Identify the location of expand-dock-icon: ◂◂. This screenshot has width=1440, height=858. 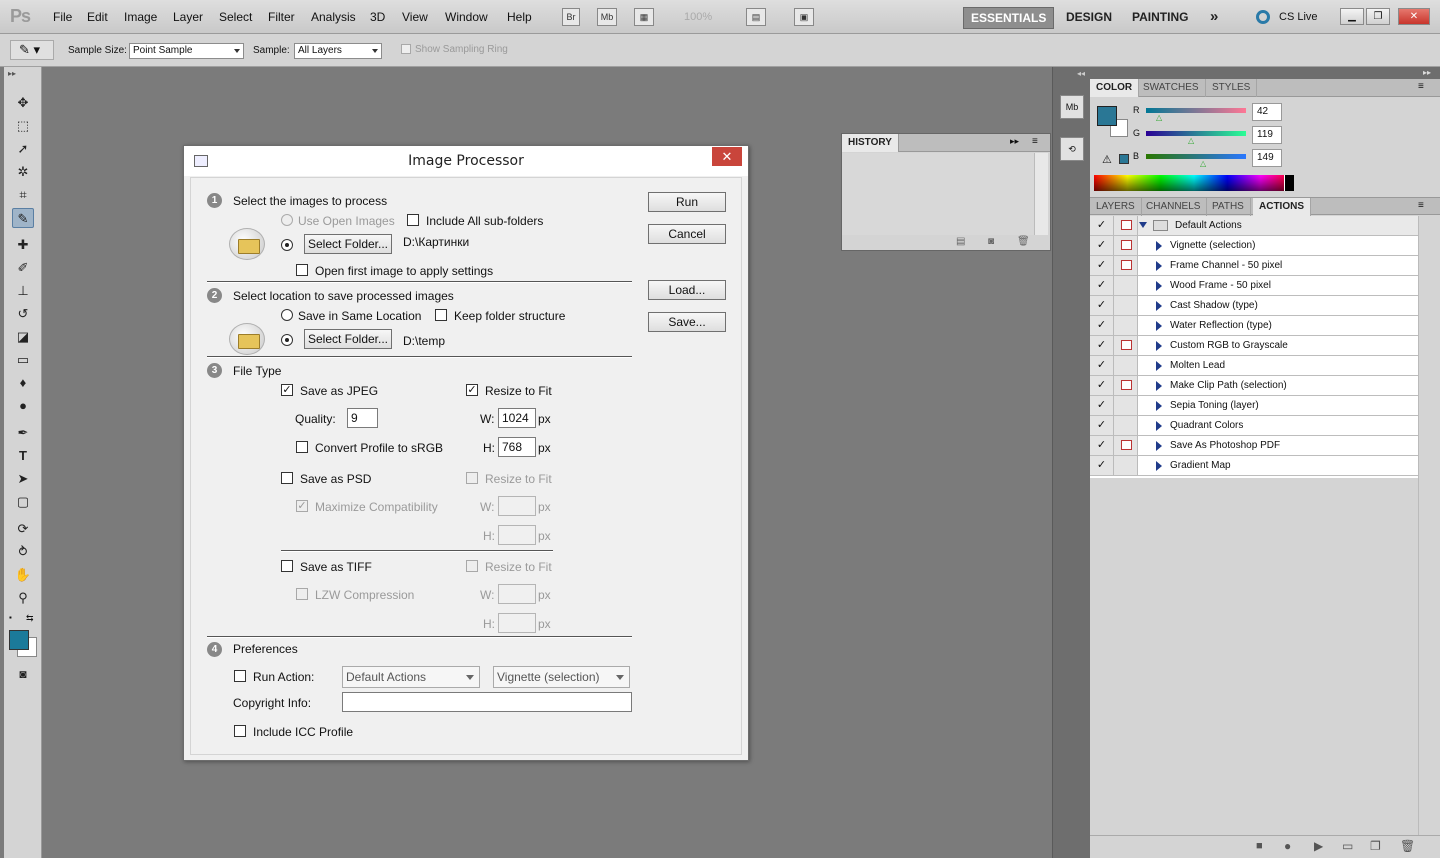
(1081, 73).